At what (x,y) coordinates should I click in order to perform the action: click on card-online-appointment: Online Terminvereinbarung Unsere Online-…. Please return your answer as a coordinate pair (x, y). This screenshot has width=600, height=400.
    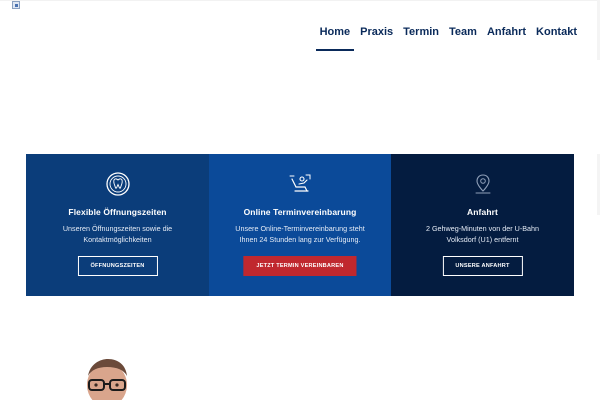
    Looking at the image, I should click on (300, 225).